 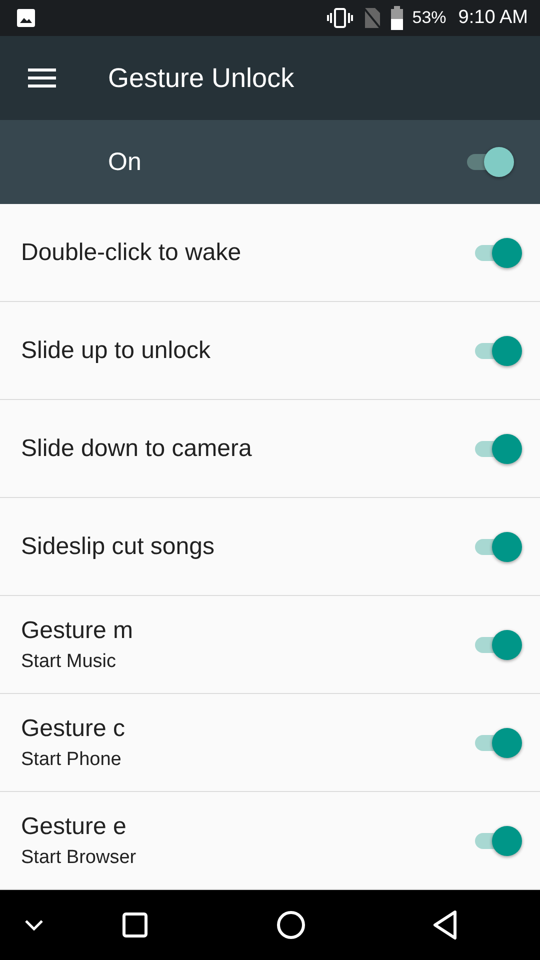 What do you see at coordinates (493, 18) in the screenshot?
I see `clock: 9:10 AM` at bounding box center [493, 18].